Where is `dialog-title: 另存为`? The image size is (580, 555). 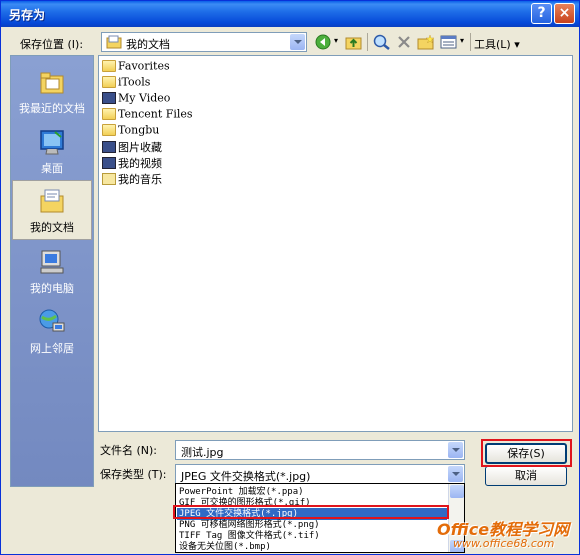
dialog-title: 另存为 is located at coordinates (27, 15).